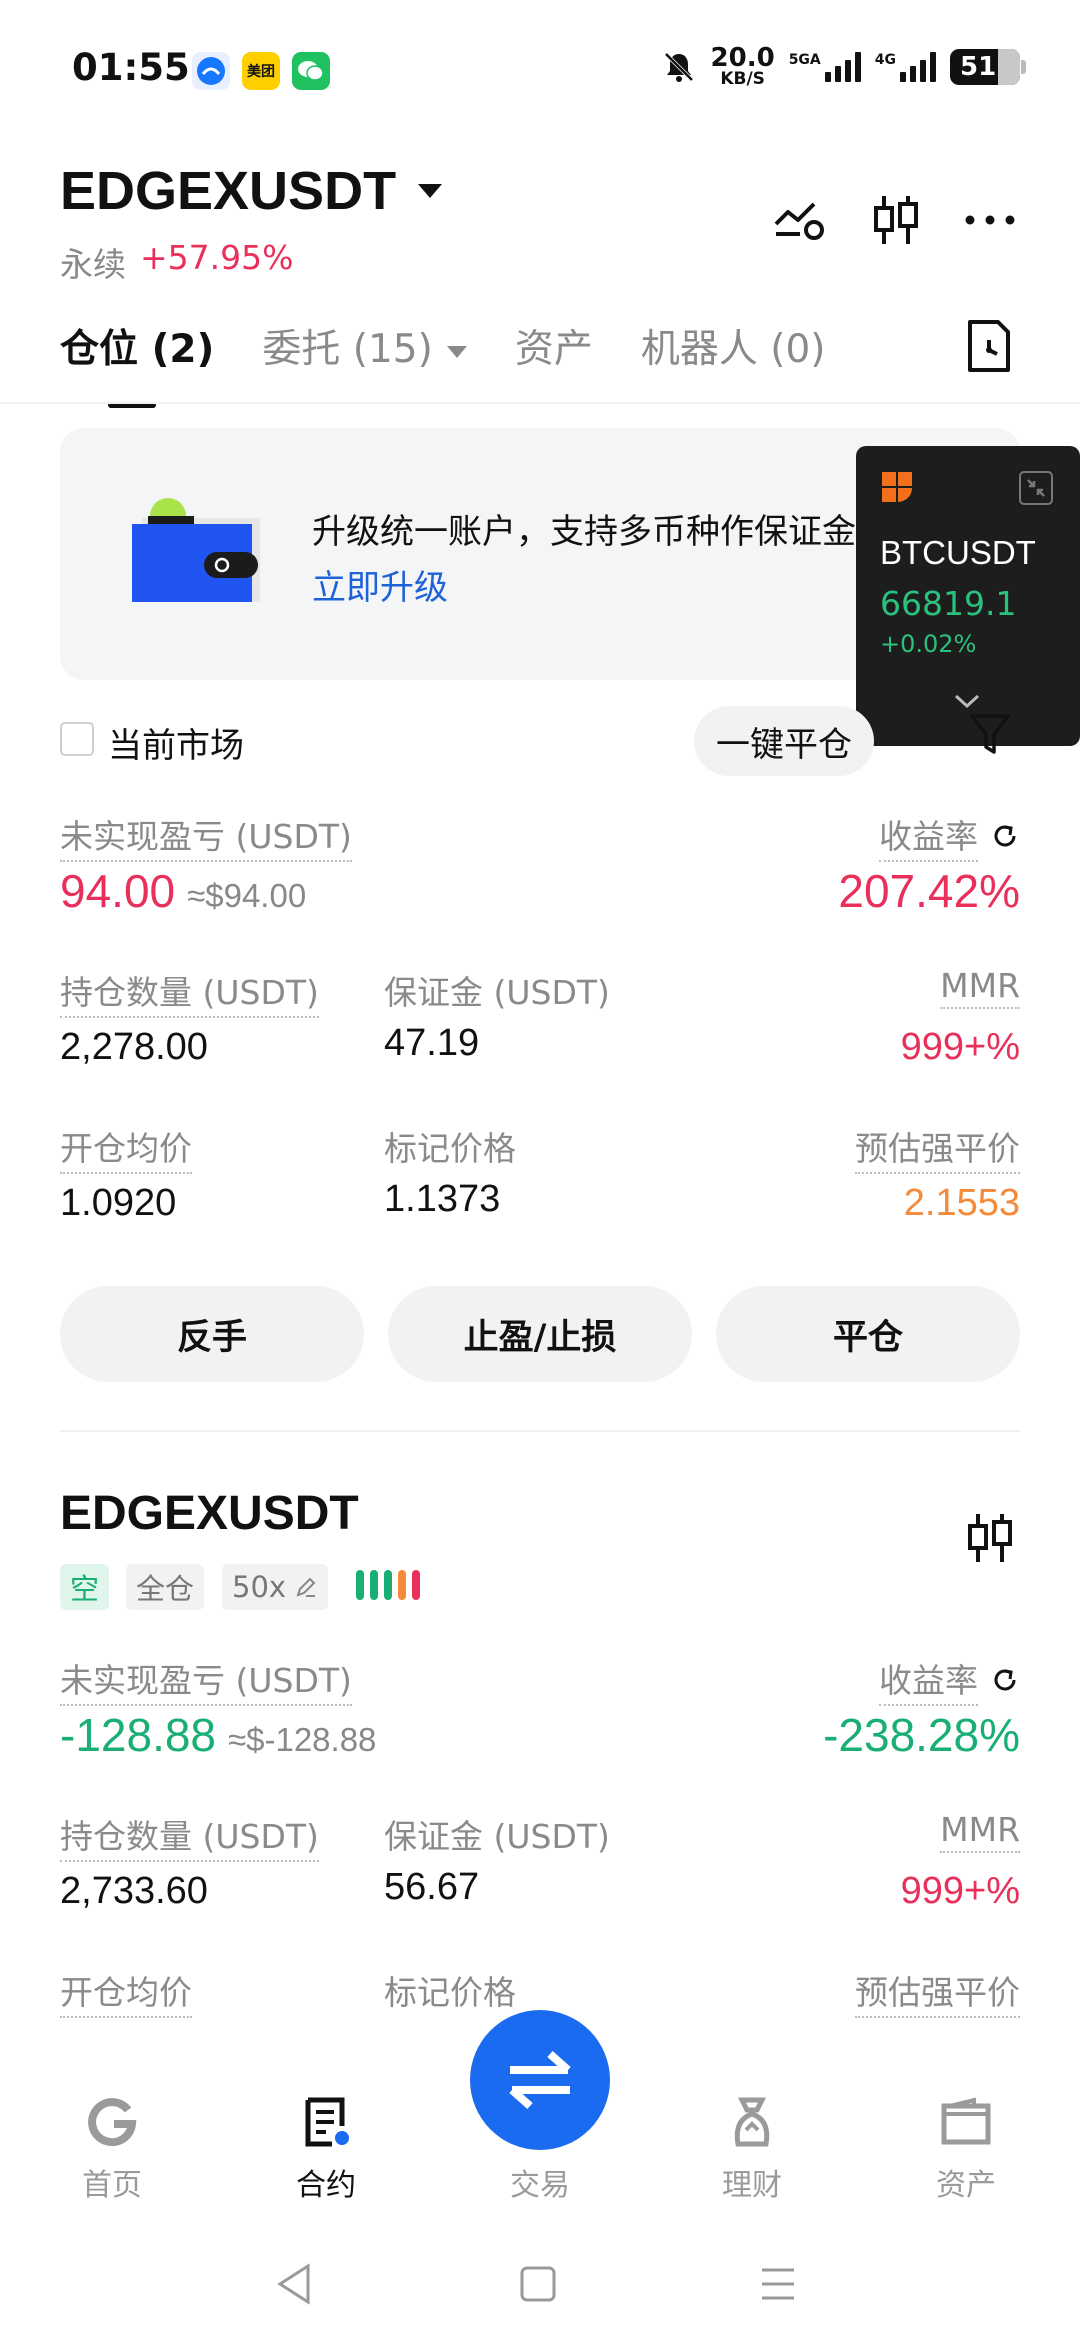  I want to click on position-separator, so click(540, 1431).